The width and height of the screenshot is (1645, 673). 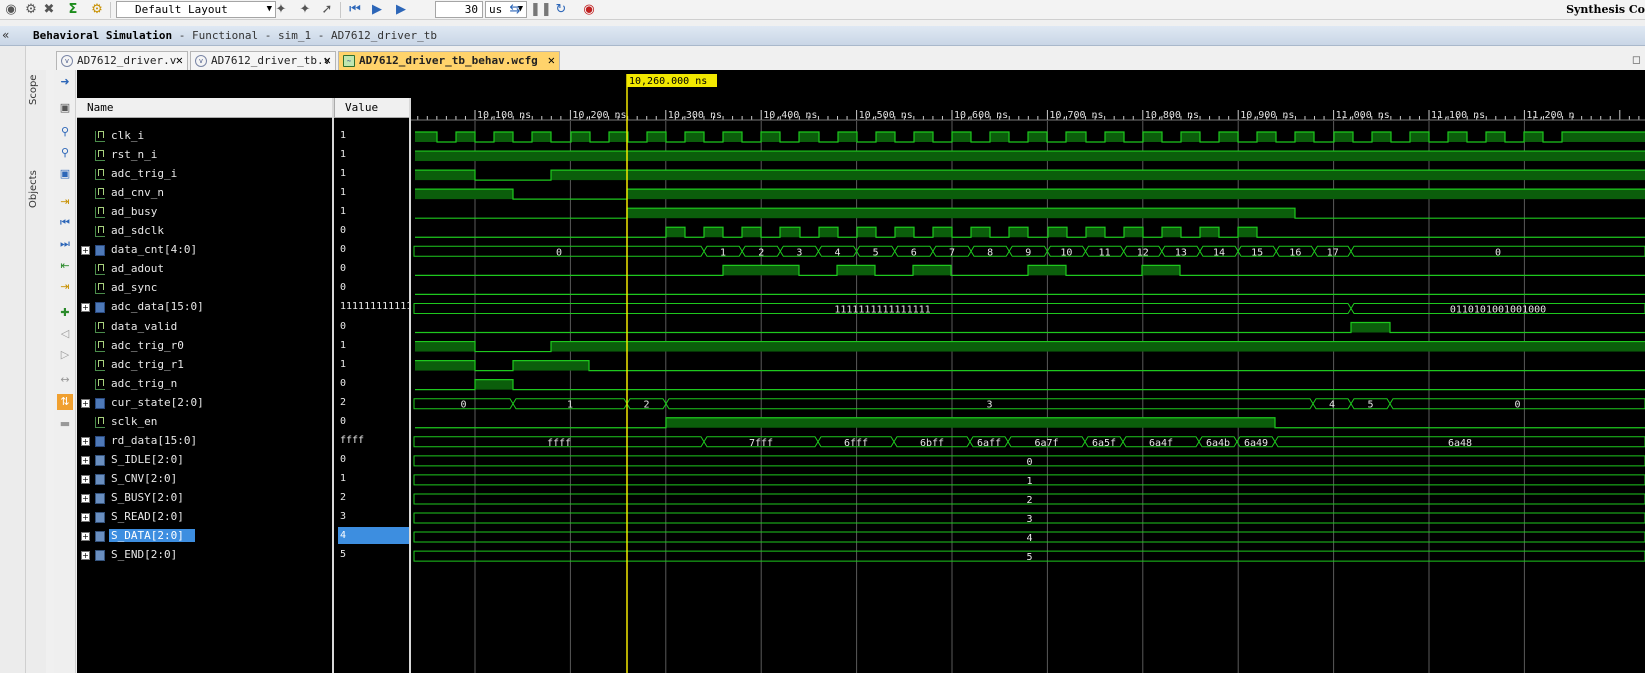 What do you see at coordinates (196, 9) in the screenshot?
I see `layout-dropdown: Default Layout ▼` at bounding box center [196, 9].